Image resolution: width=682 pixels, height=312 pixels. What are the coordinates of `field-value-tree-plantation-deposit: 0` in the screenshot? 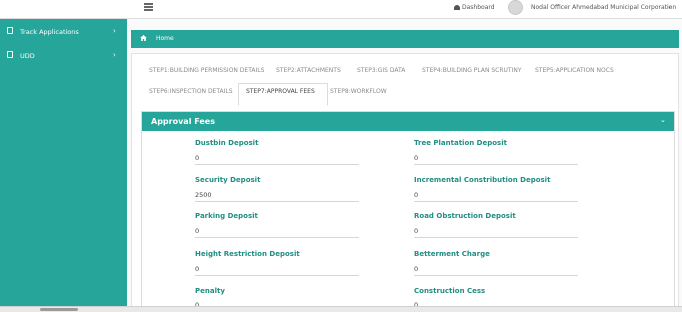 It's located at (416, 158).